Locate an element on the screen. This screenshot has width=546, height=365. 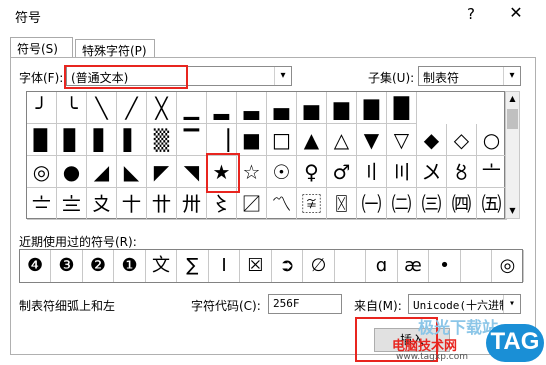
symbol-cell: ▁ is located at coordinates (192, 108).